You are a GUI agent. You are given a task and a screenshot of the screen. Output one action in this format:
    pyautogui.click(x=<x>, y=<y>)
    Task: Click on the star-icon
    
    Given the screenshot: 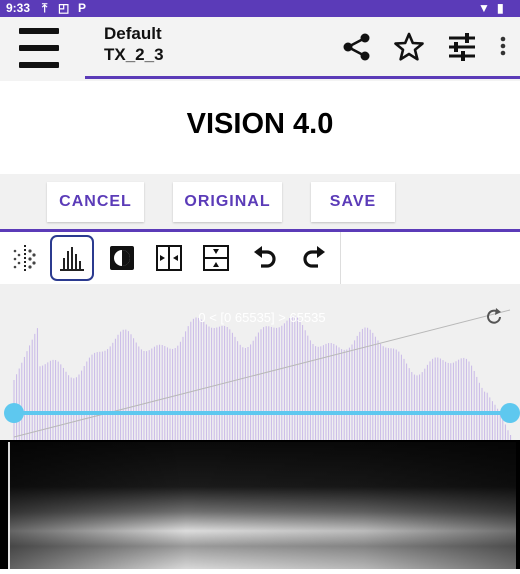 What is the action you would take?
    pyautogui.click(x=409, y=47)
    